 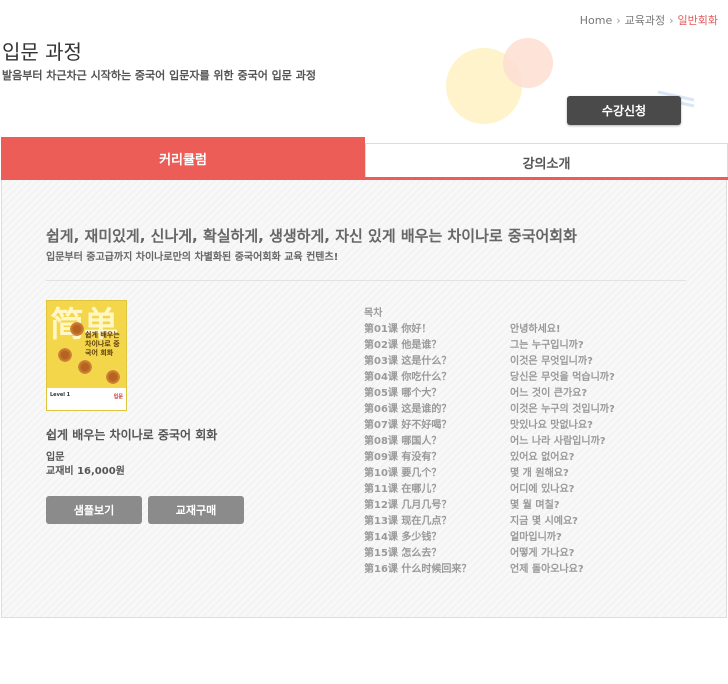 What do you see at coordinates (85, 471) in the screenshot?
I see `book-price: 교재비 16,000원` at bounding box center [85, 471].